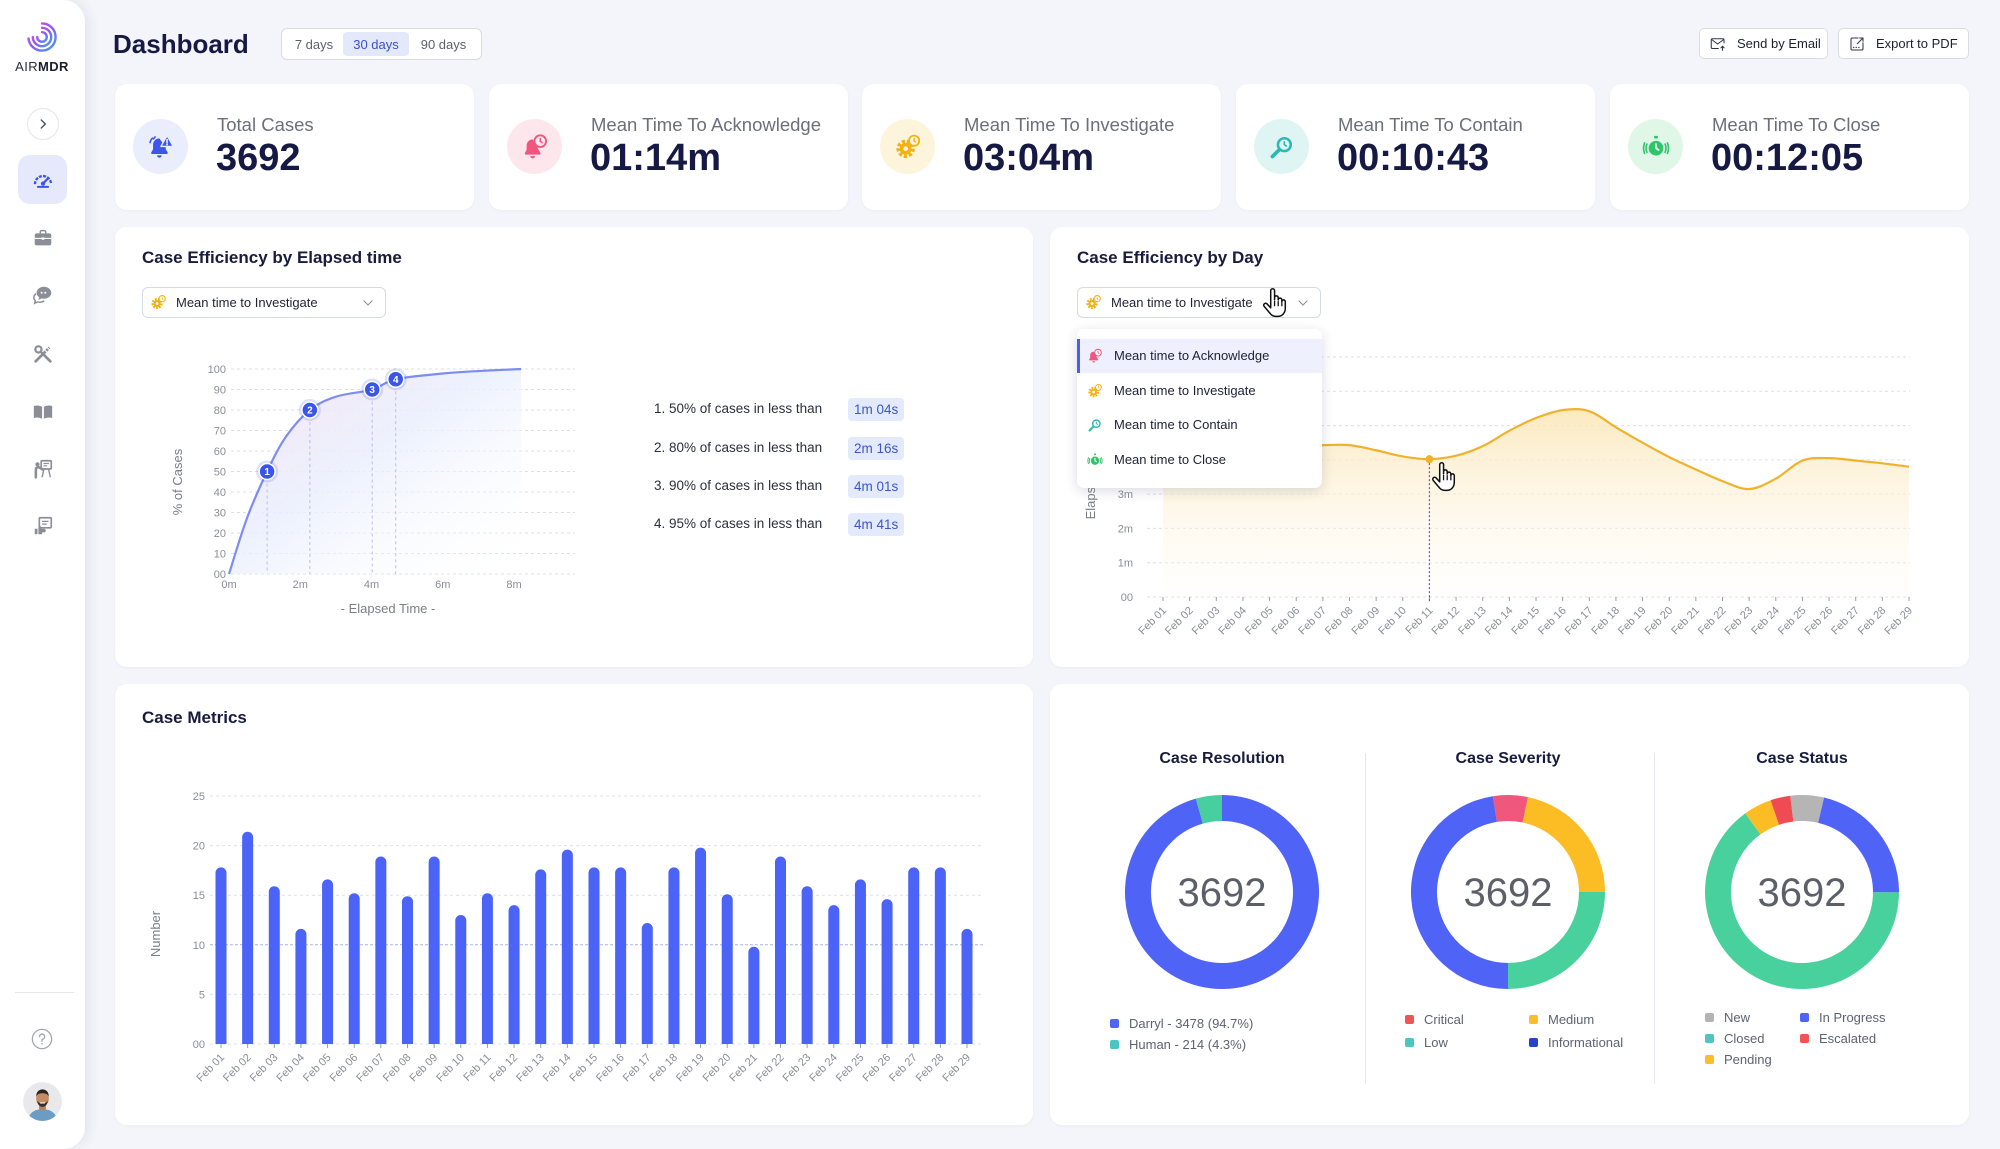  What do you see at coordinates (1586, 1042) in the screenshot?
I see `legend-label: Informational` at bounding box center [1586, 1042].